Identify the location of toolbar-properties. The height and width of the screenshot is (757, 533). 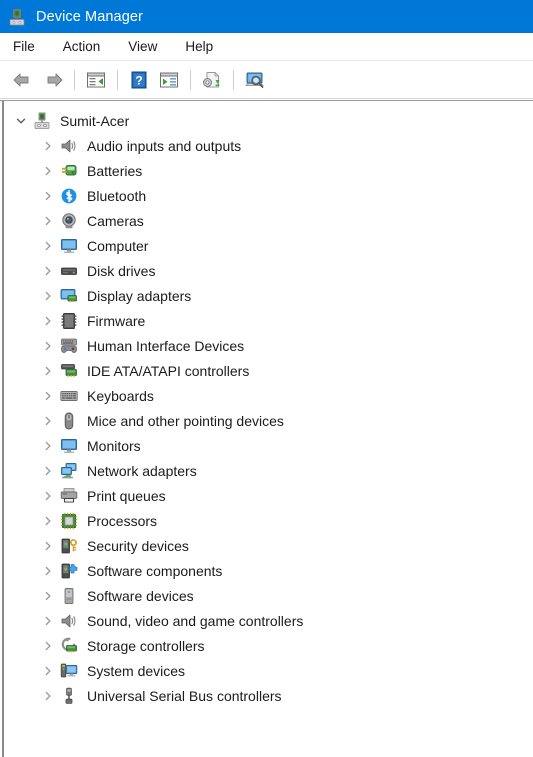
(96, 80).